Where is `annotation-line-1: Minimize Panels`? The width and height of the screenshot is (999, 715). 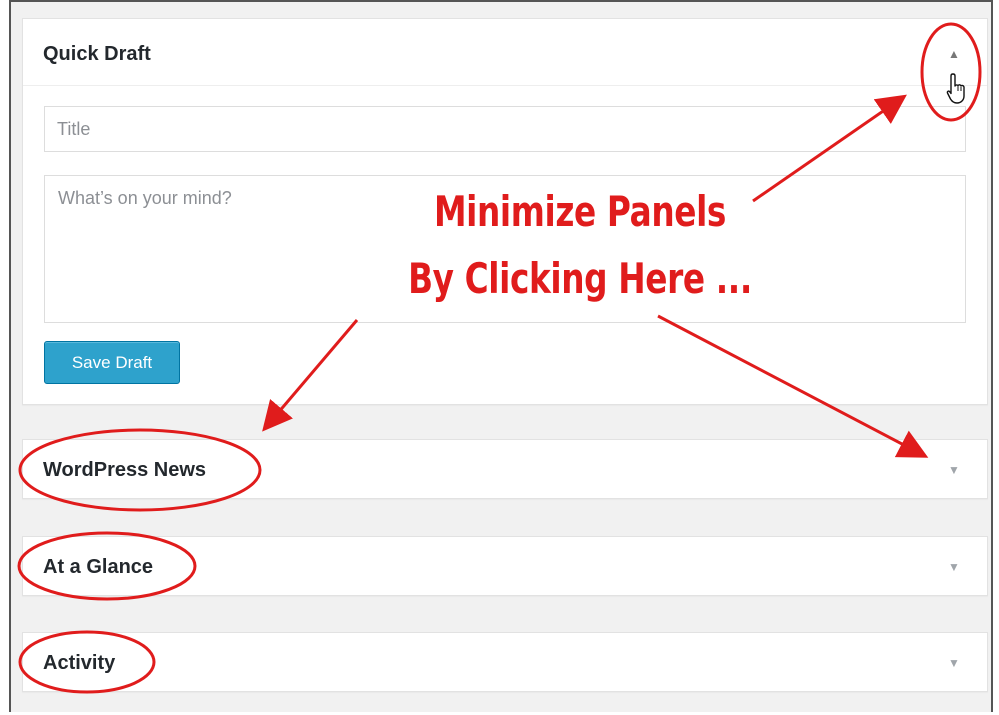
annotation-line-1: Minimize Panels is located at coordinates (580, 211).